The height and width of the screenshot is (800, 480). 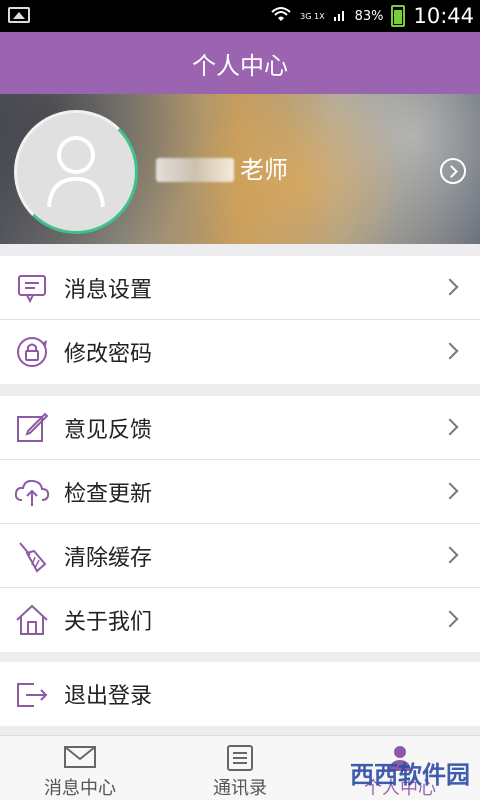 What do you see at coordinates (108, 494) in the screenshot?
I see `menu-item-label: 检查更新` at bounding box center [108, 494].